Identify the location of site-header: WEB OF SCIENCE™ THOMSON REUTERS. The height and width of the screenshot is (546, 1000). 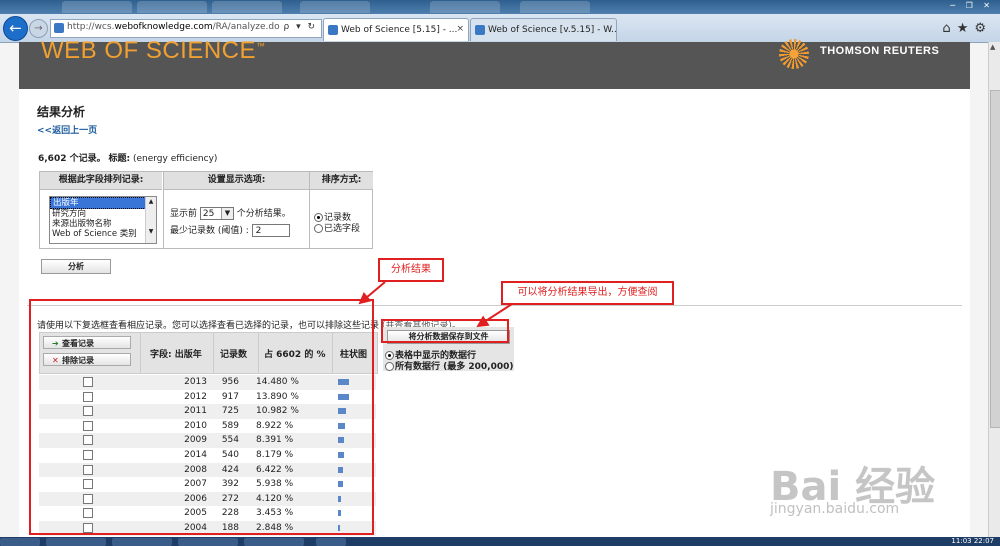
(494, 63).